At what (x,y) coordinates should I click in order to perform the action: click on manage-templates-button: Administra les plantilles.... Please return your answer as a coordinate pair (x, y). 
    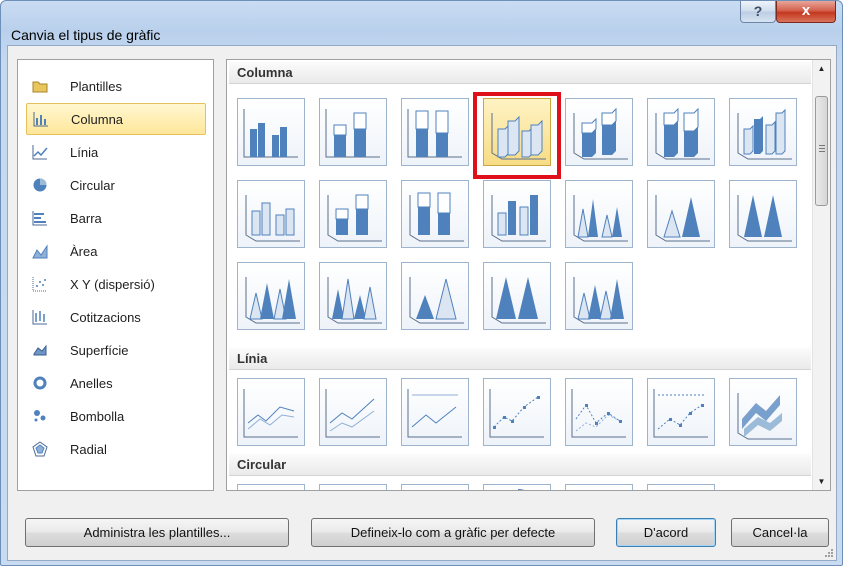
    Looking at the image, I should click on (157, 532).